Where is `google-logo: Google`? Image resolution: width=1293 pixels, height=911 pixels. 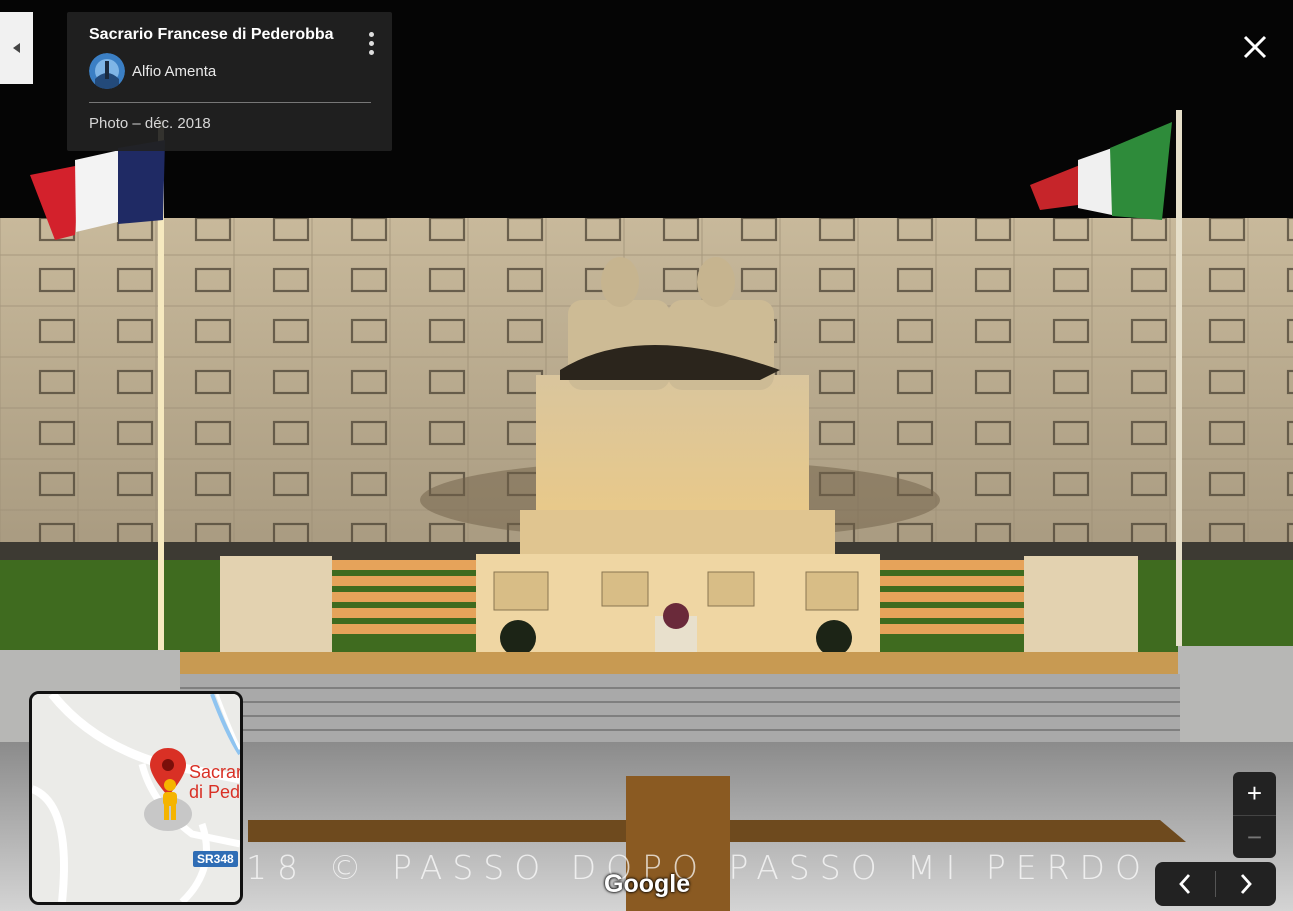 google-logo: Google is located at coordinates (647, 884).